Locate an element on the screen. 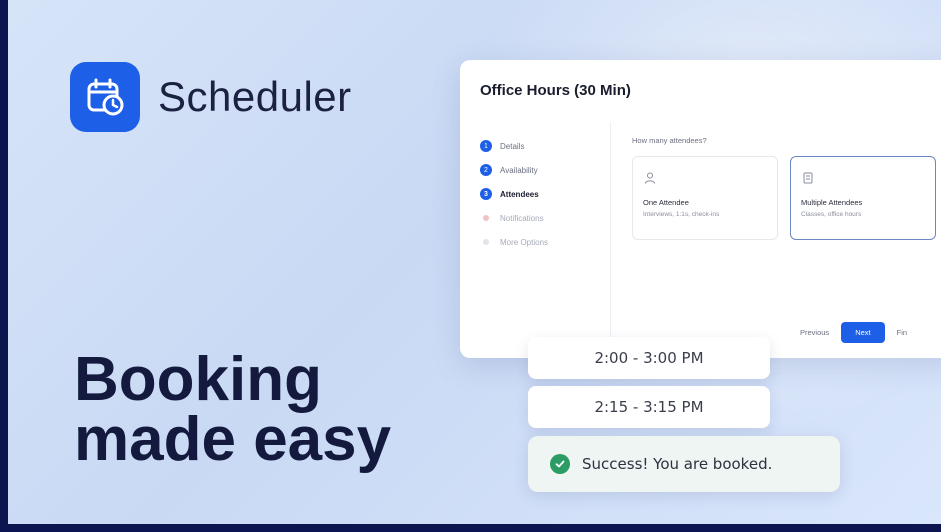 The width and height of the screenshot is (941, 532). step-more-options: More Options is located at coordinates (514, 242).